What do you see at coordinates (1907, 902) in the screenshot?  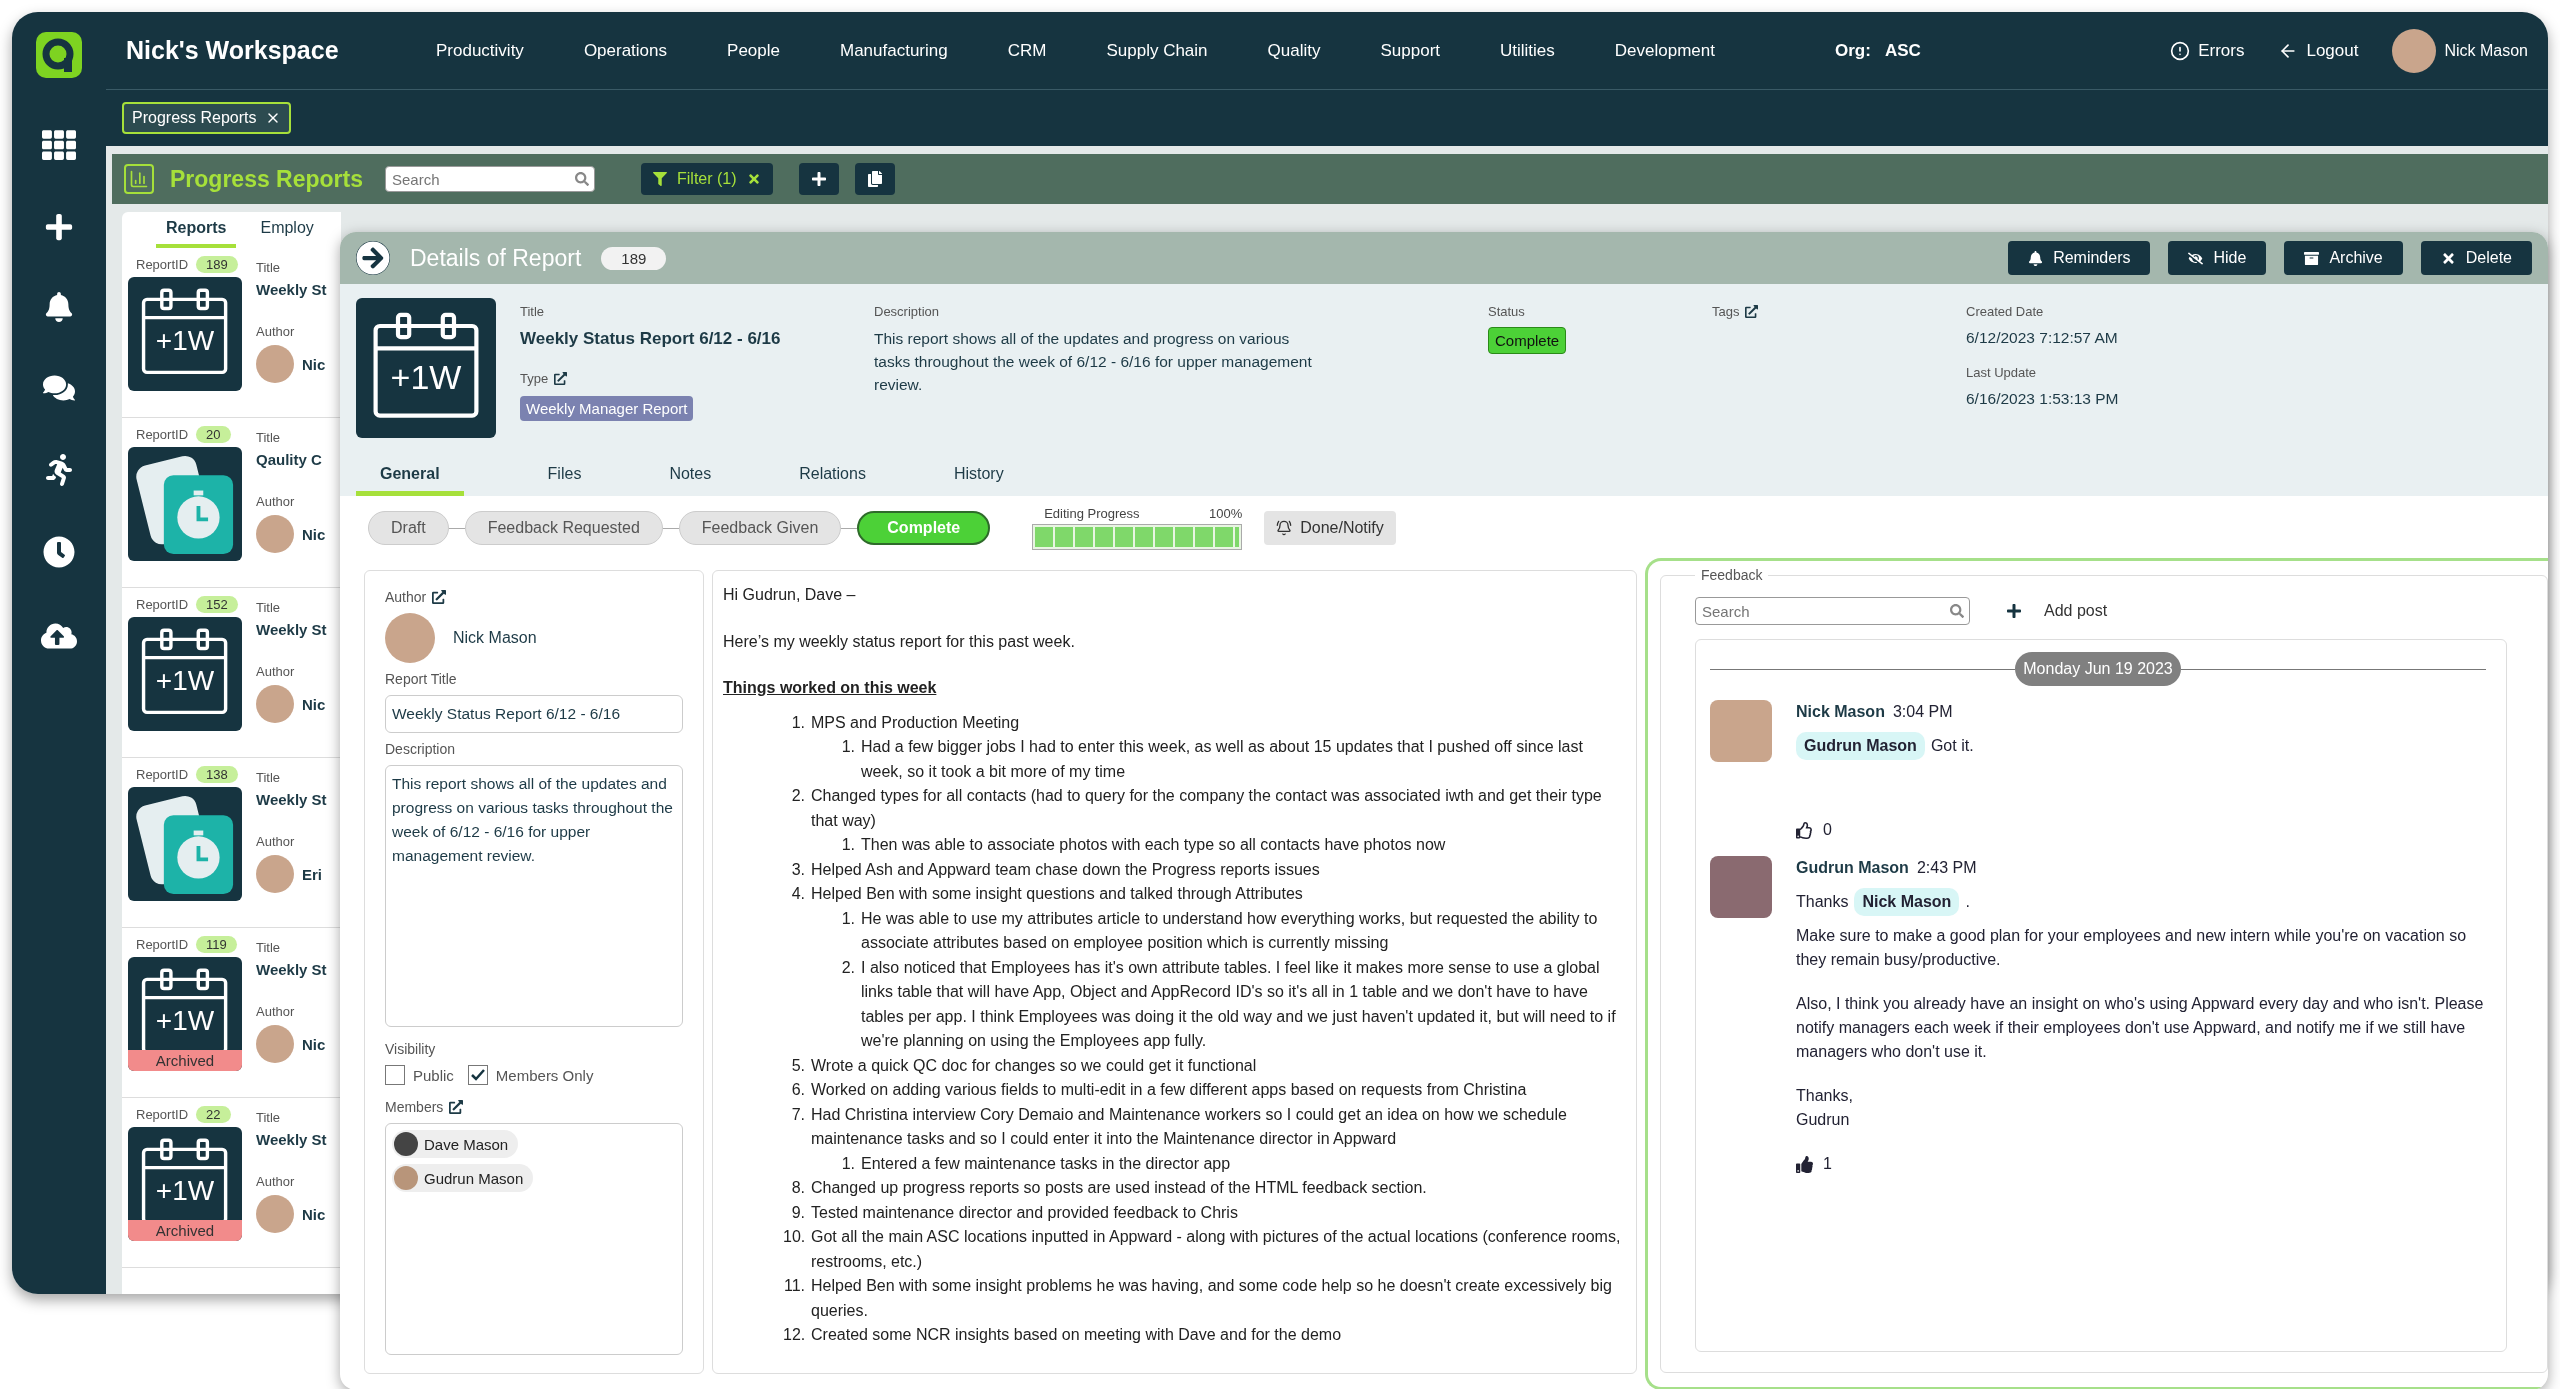 I see `mention-tag: Nick Mason` at bounding box center [1907, 902].